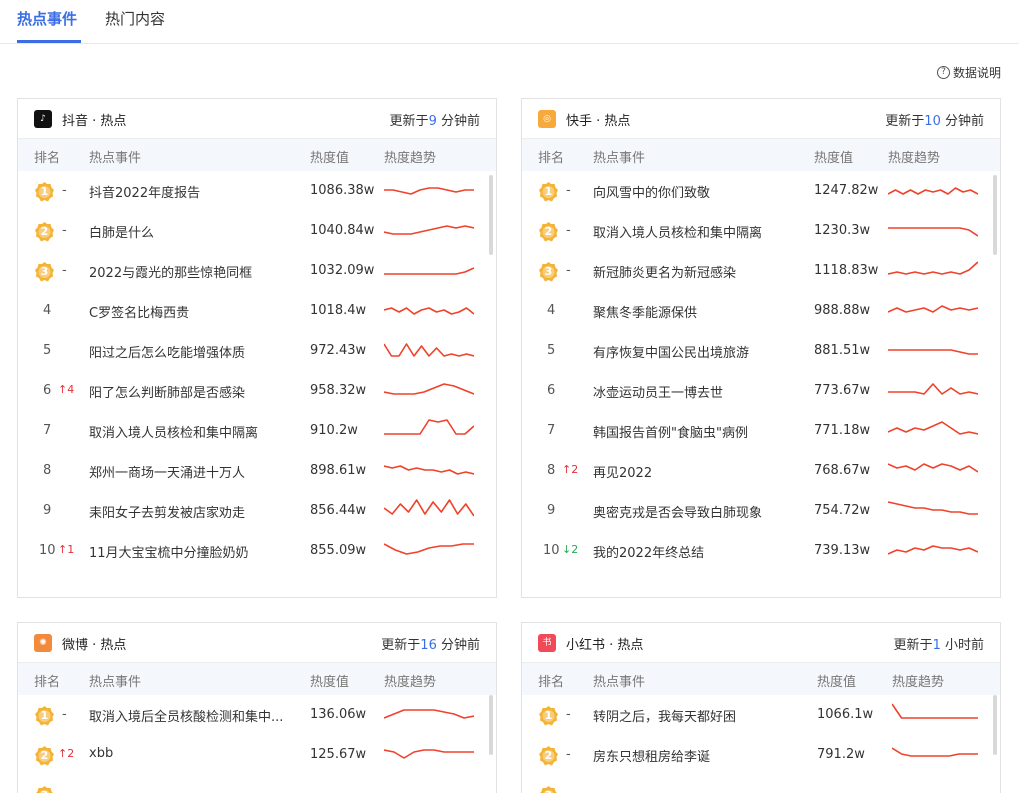 The image size is (1019, 793). What do you see at coordinates (551, 310) in the screenshot?
I see `rank-number: 4` at bounding box center [551, 310].